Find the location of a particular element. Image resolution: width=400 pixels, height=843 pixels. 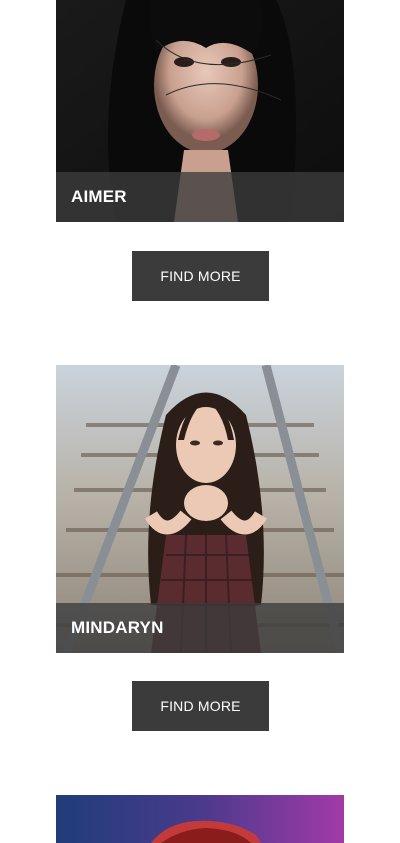

artist-name: MINDARYN is located at coordinates (117, 627).